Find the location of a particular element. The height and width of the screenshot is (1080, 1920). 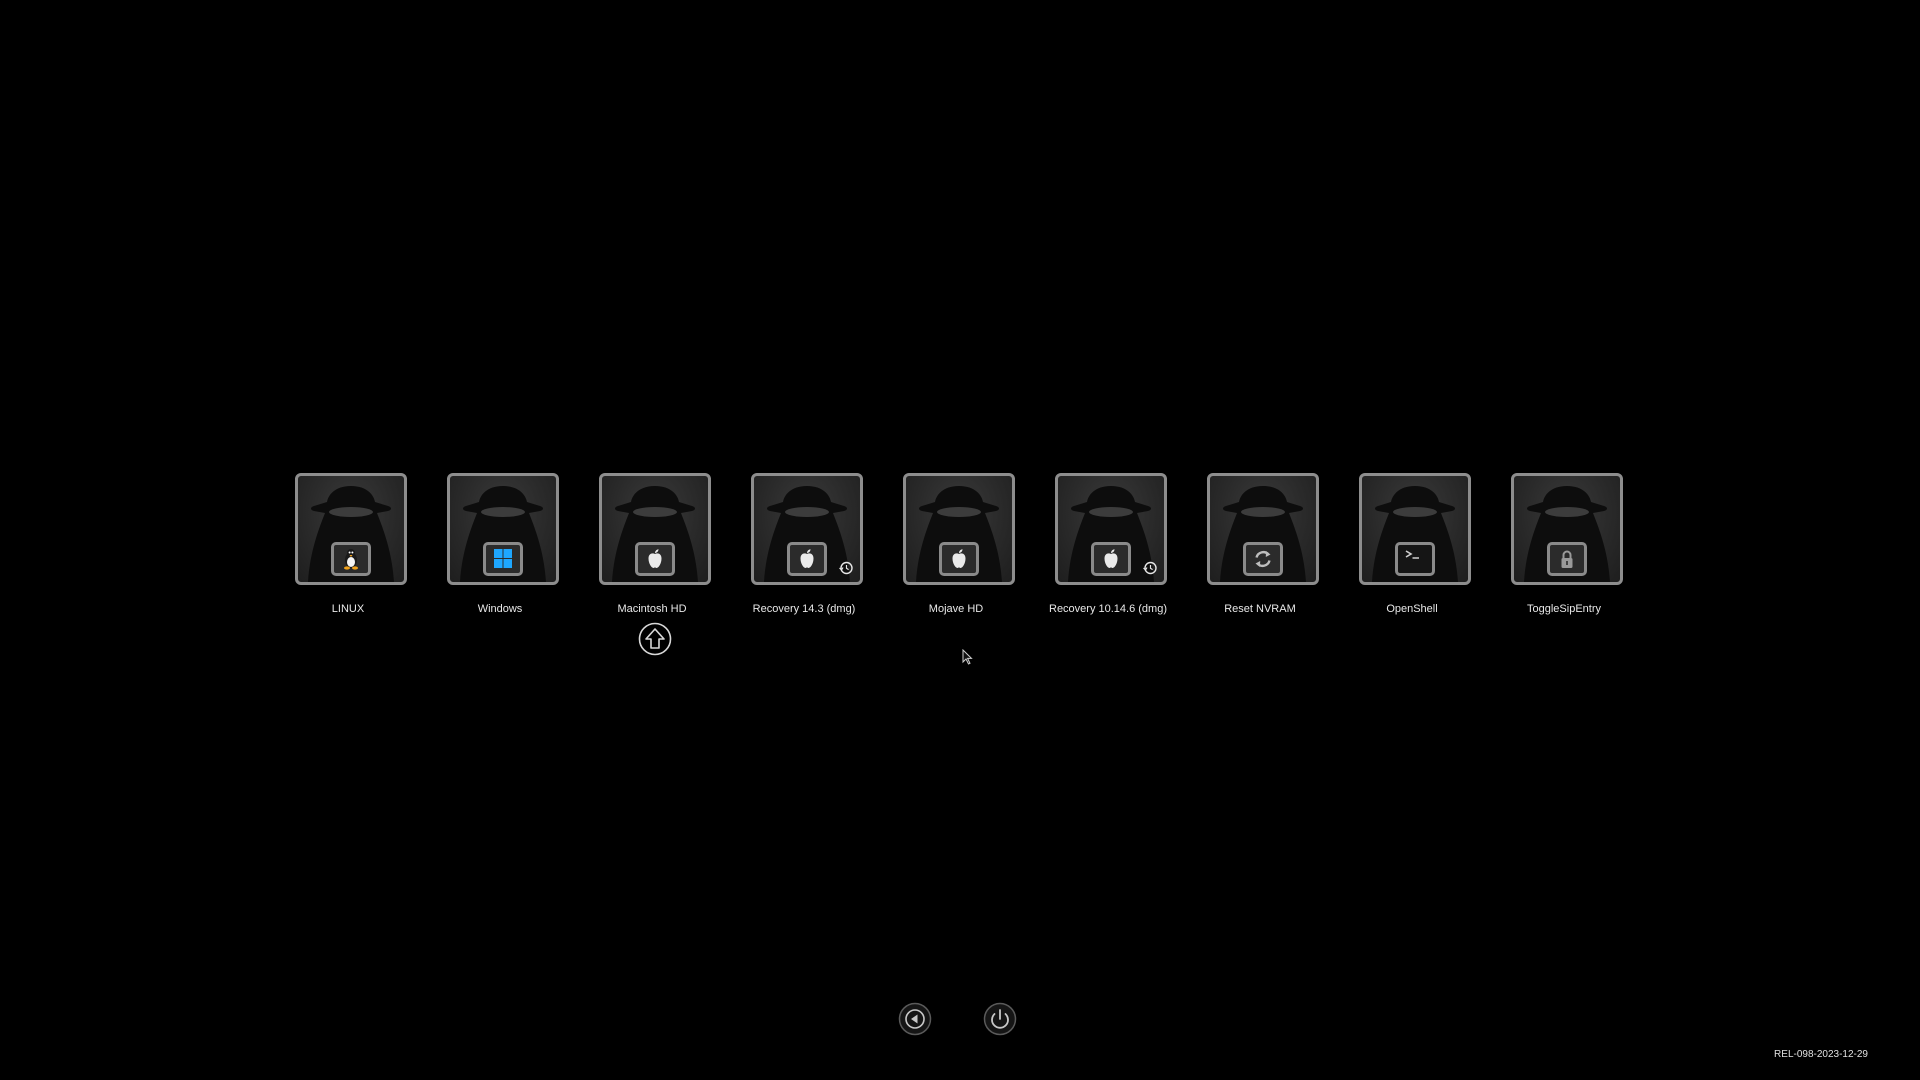

boot-entry-togglesipentry: ToggleSipEntry is located at coordinates (1582, 555).